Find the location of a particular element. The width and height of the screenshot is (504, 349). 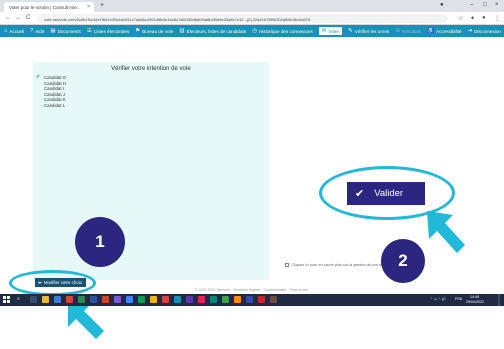

candidate-name: Candidat I is located at coordinates (54, 89).